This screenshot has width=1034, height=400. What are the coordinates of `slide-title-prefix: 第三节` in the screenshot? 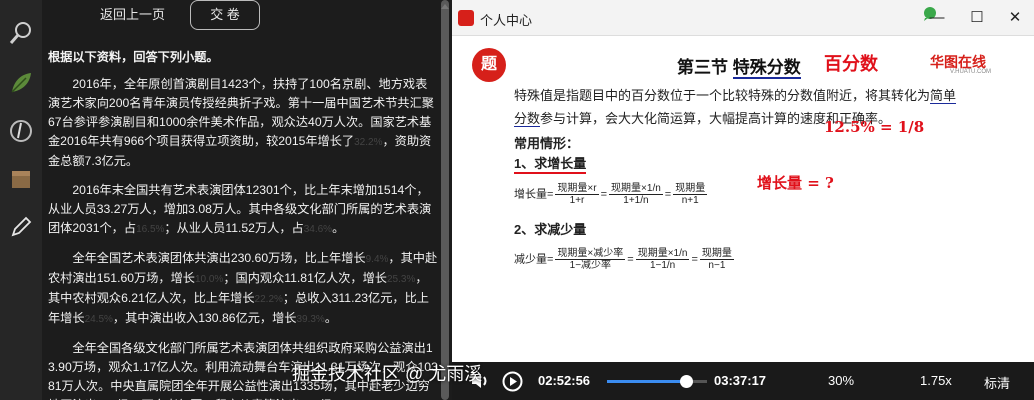 It's located at (705, 67).